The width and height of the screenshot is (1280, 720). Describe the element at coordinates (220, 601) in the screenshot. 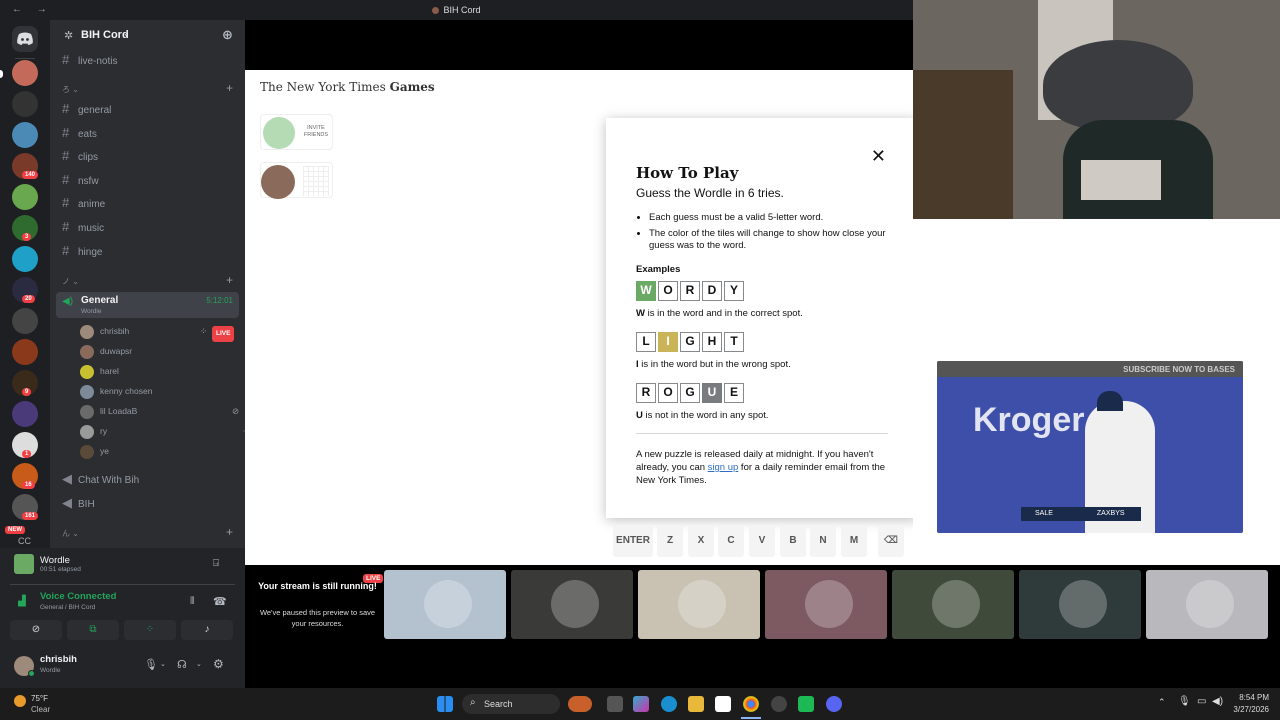

I see `disconnect-icon: ☎` at that location.